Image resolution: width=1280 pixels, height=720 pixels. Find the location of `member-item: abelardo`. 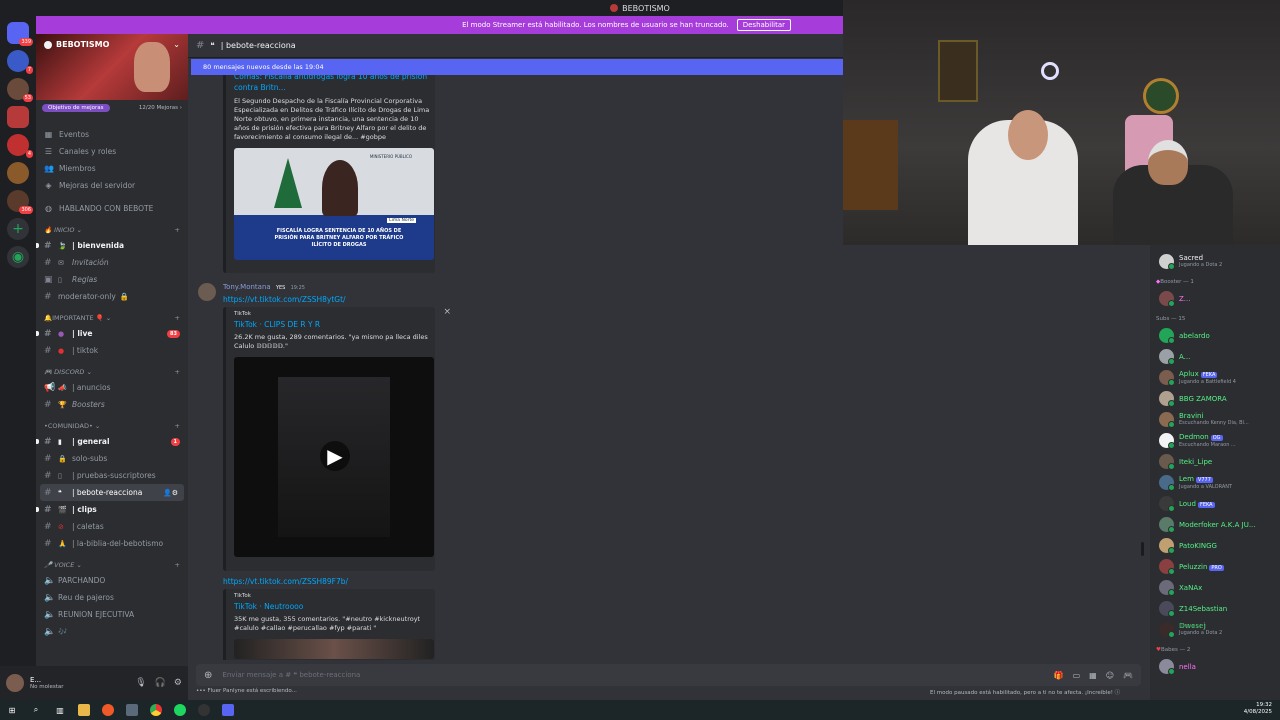

member-item: abelardo is located at coordinates (1215, 335).